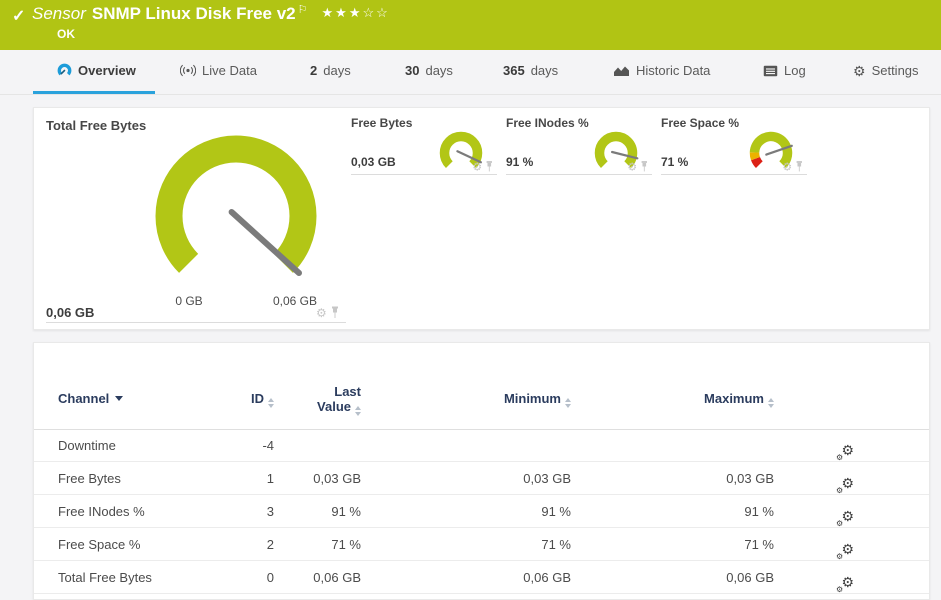 The width and height of the screenshot is (941, 600). What do you see at coordinates (859, 70) in the screenshot?
I see `gear-icon: ⚙` at bounding box center [859, 70].